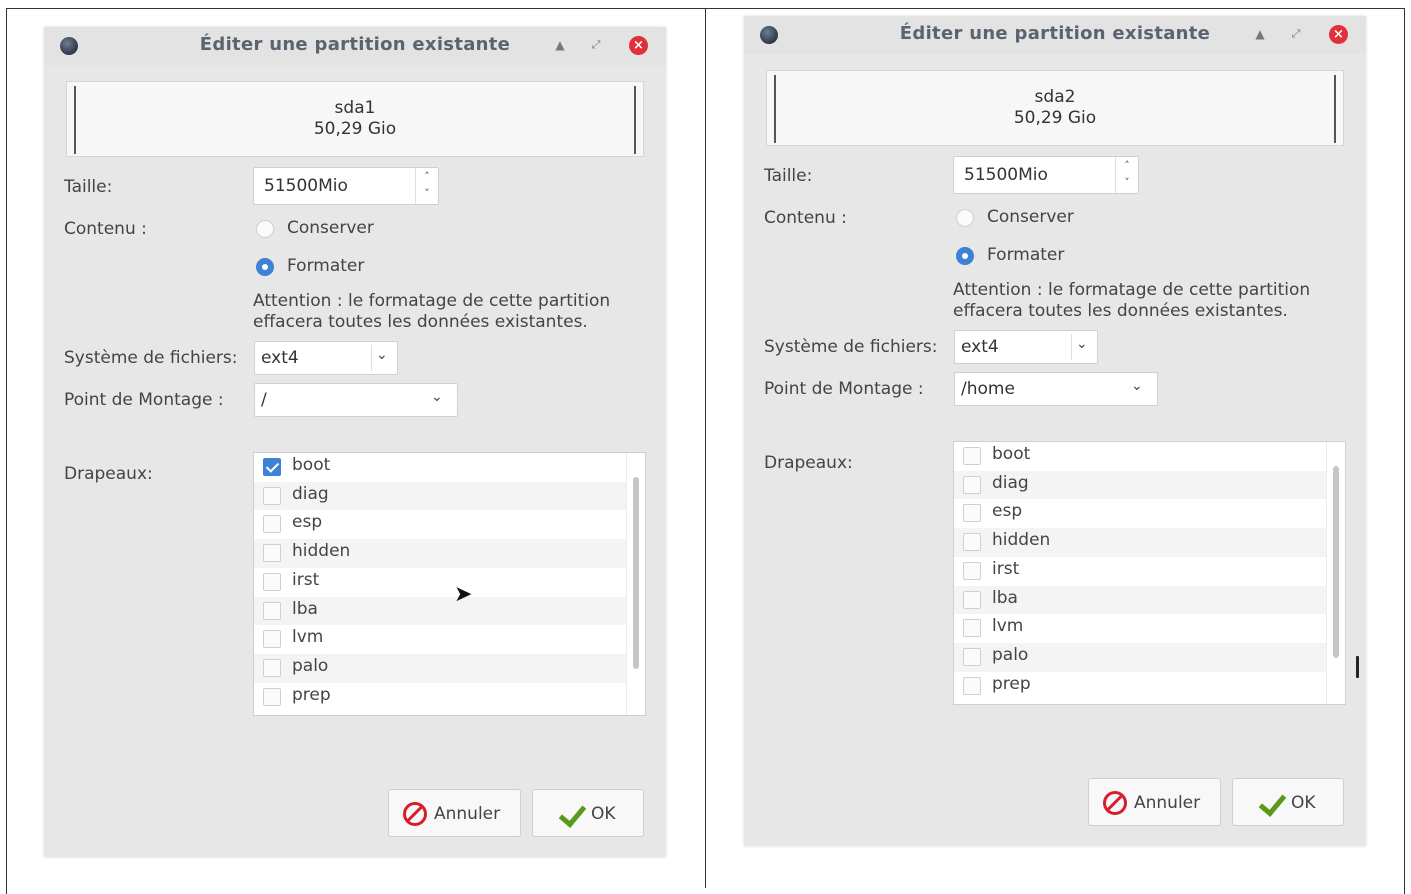 This screenshot has height=894, width=1411. What do you see at coordinates (356, 400) in the screenshot?
I see `mount-point-combo: / ⌄` at bounding box center [356, 400].